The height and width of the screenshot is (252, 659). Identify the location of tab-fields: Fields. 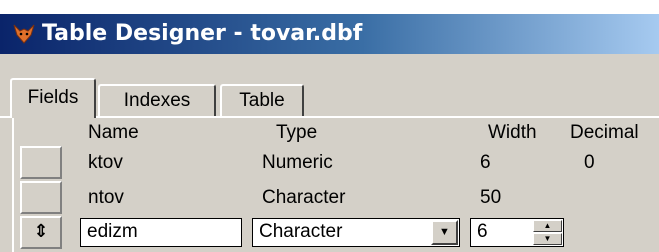
(53, 98).